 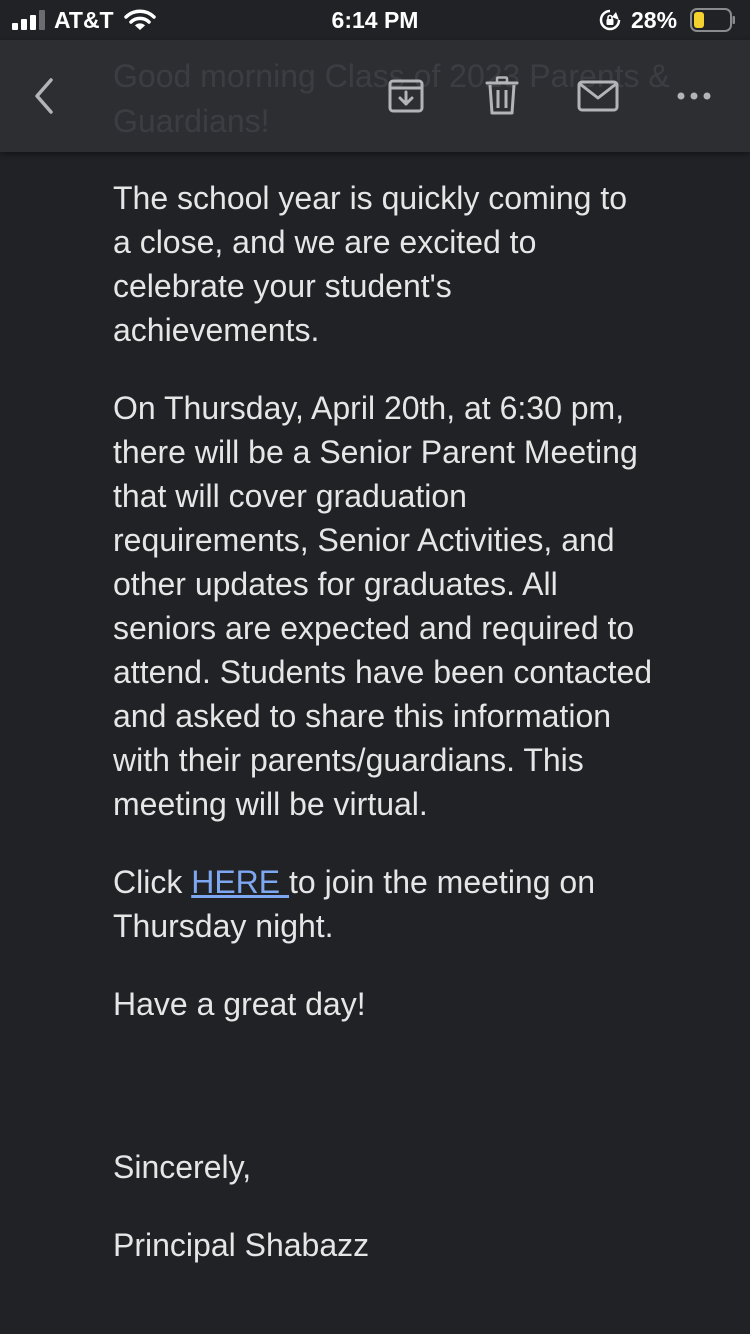 I want to click on click-prefix: Click, so click(x=152, y=882).